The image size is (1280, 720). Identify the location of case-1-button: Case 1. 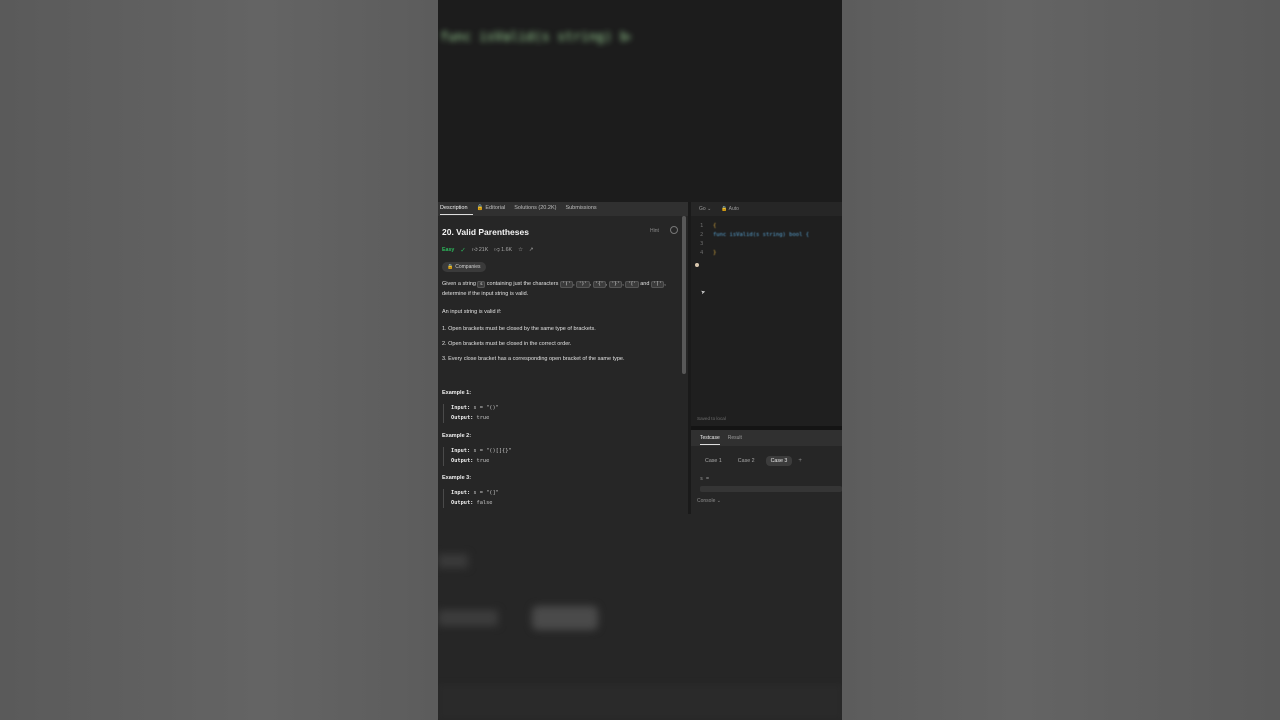
(713, 461).